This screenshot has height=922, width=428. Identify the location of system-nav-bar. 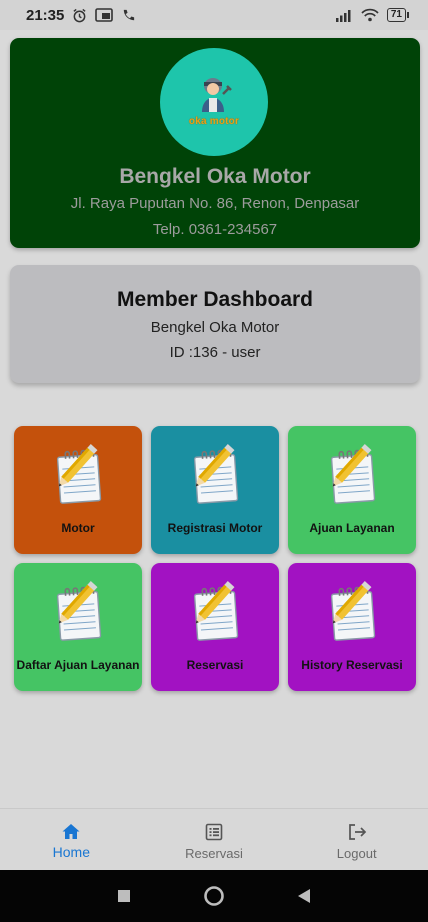
(214, 896).